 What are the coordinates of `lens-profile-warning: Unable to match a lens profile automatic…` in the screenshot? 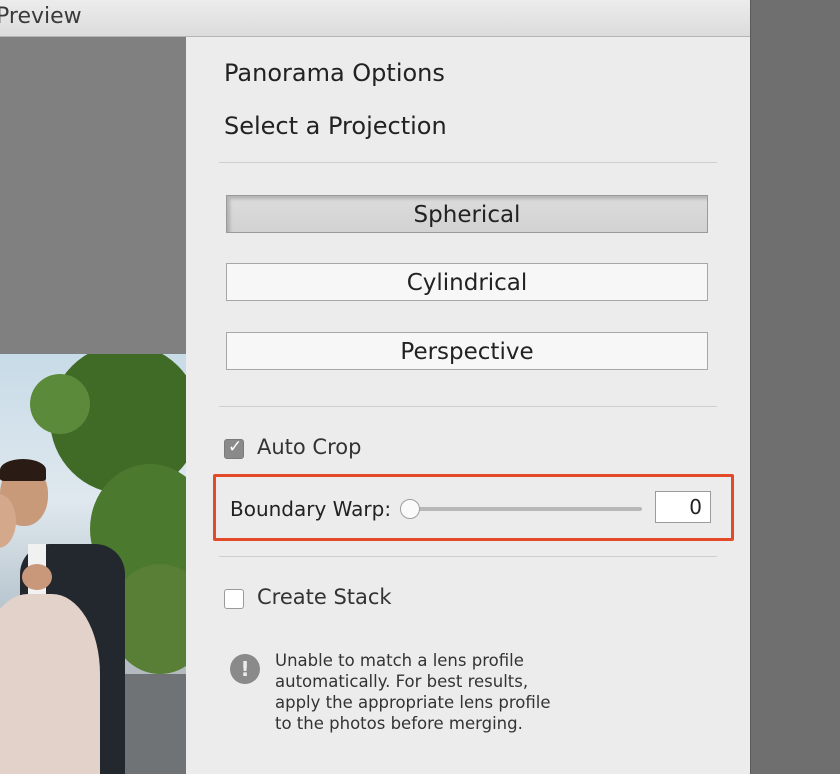 It's located at (430, 692).